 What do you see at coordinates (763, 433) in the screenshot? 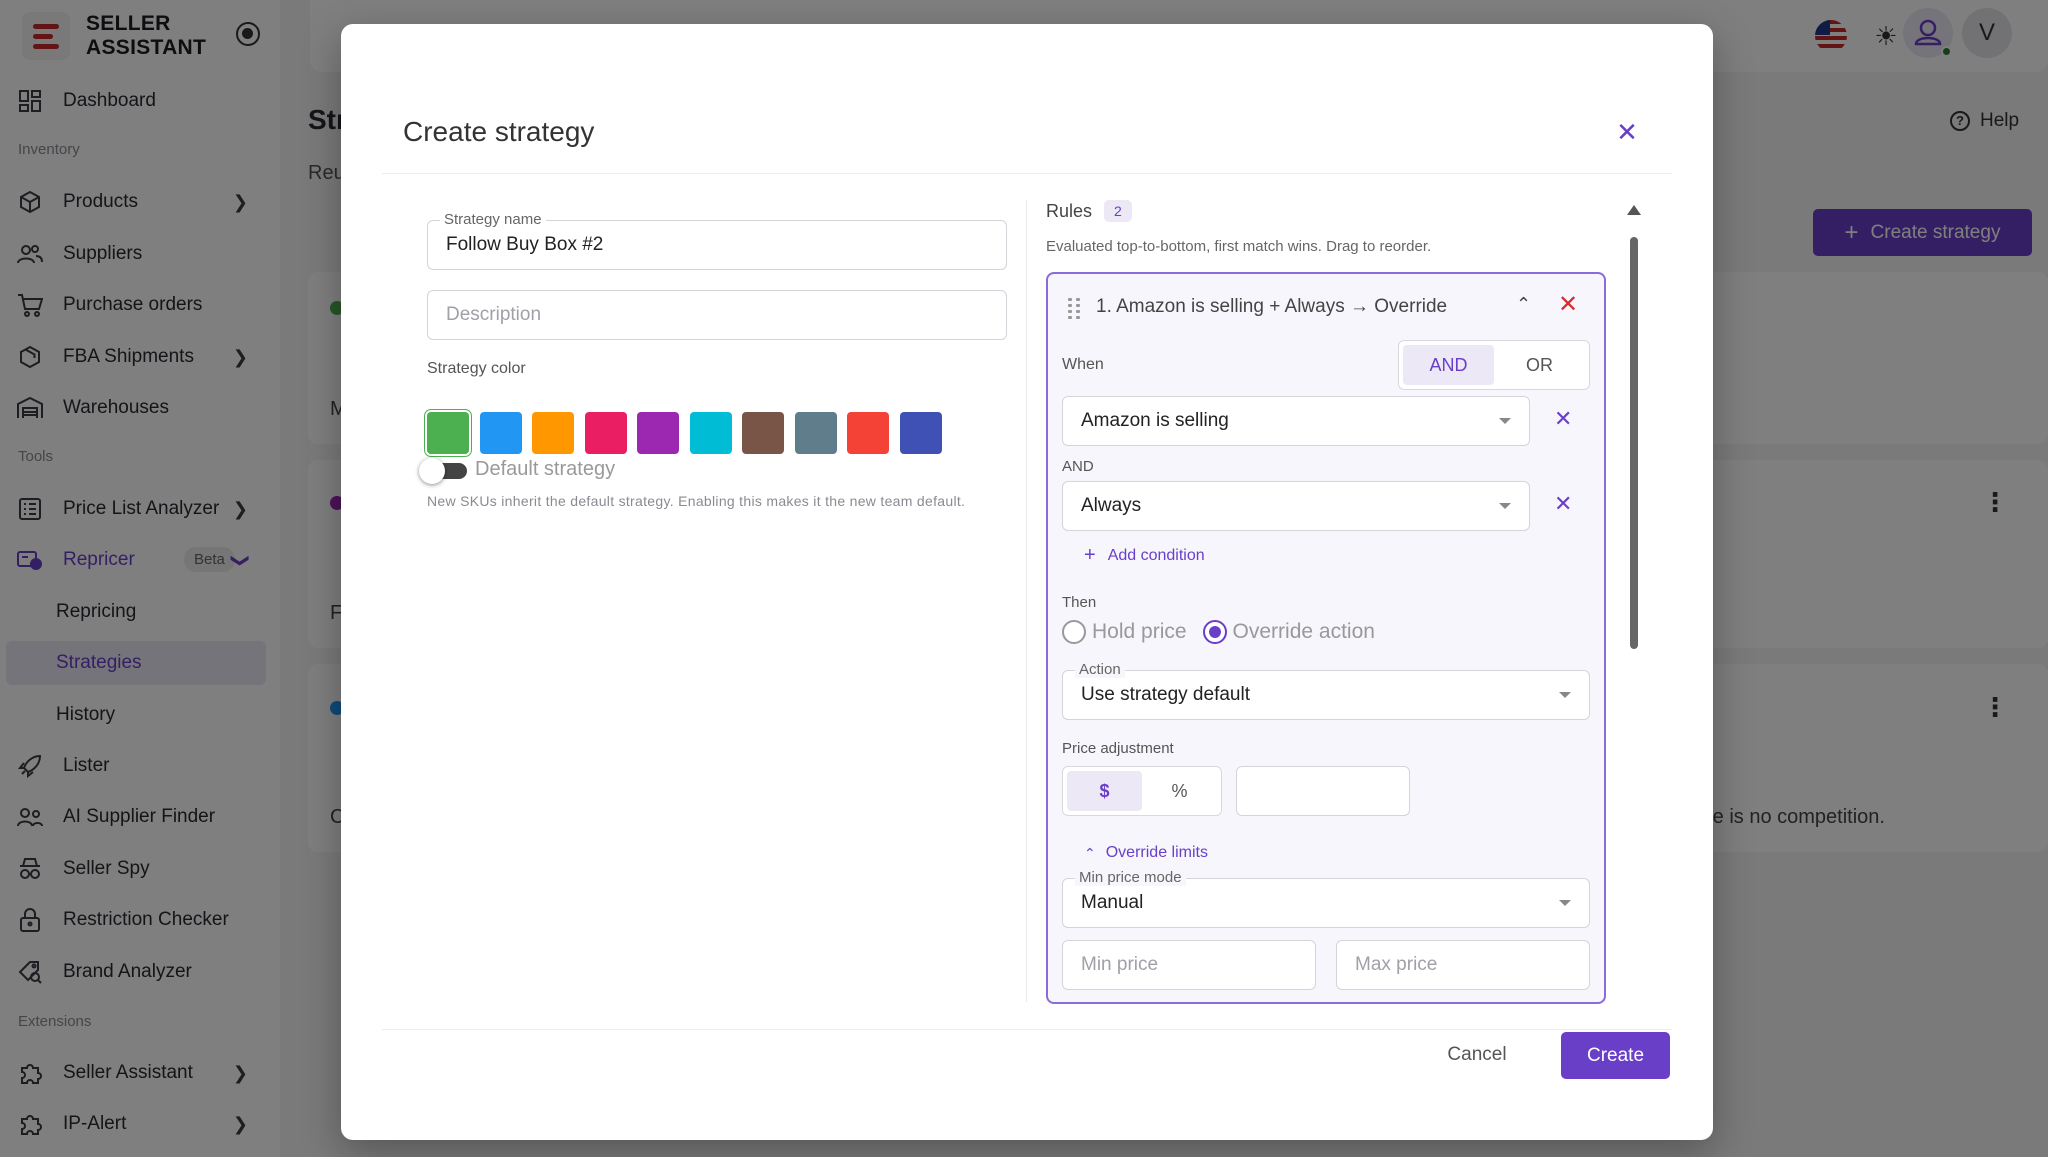
I see `color-swatch-brown` at bounding box center [763, 433].